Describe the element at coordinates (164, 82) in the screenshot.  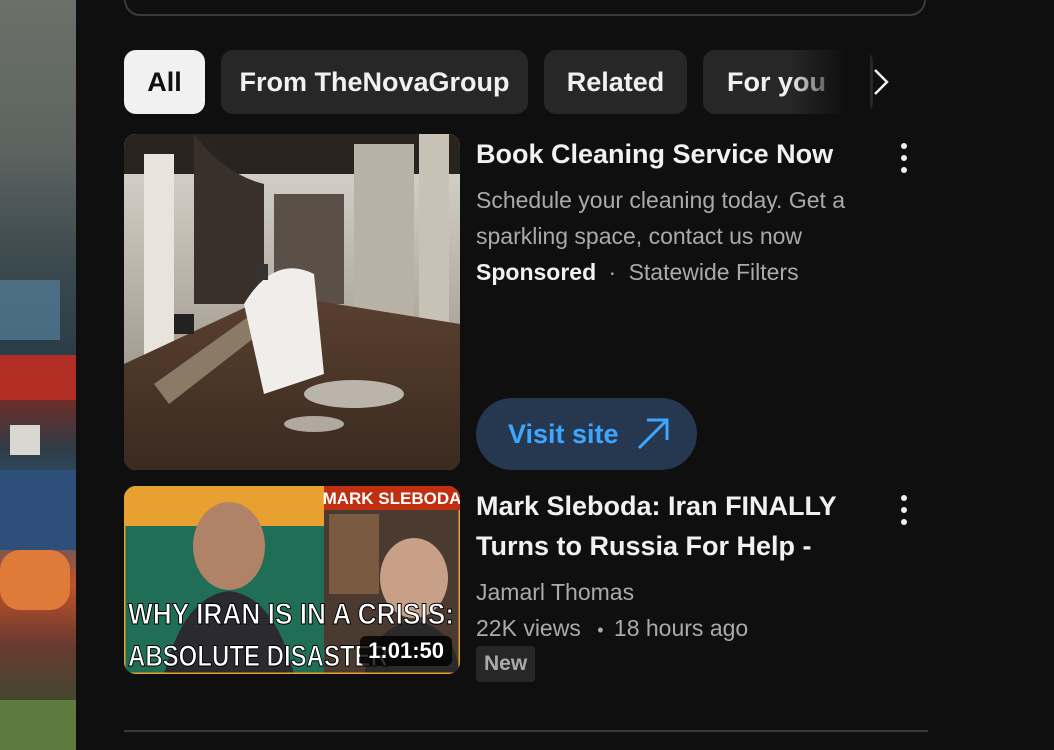
I see `chip-all: All` at that location.